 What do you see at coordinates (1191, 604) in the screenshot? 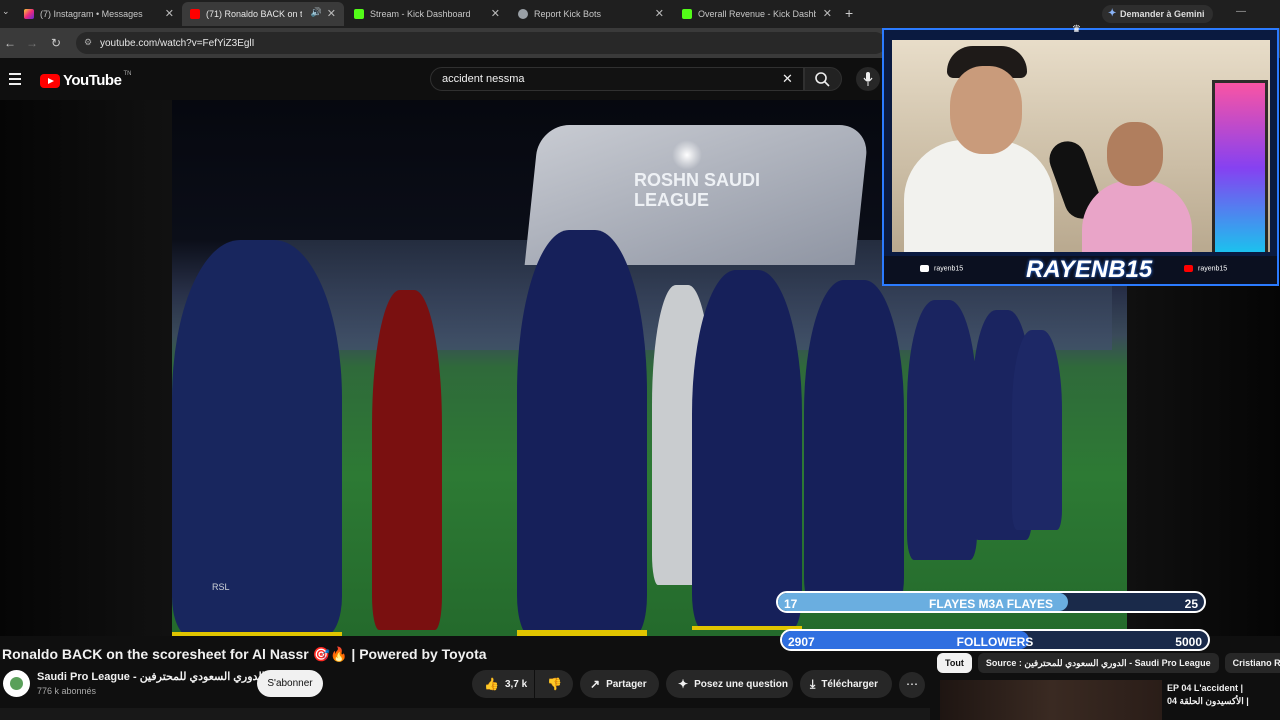
I see `goal-target: 25` at bounding box center [1191, 604].